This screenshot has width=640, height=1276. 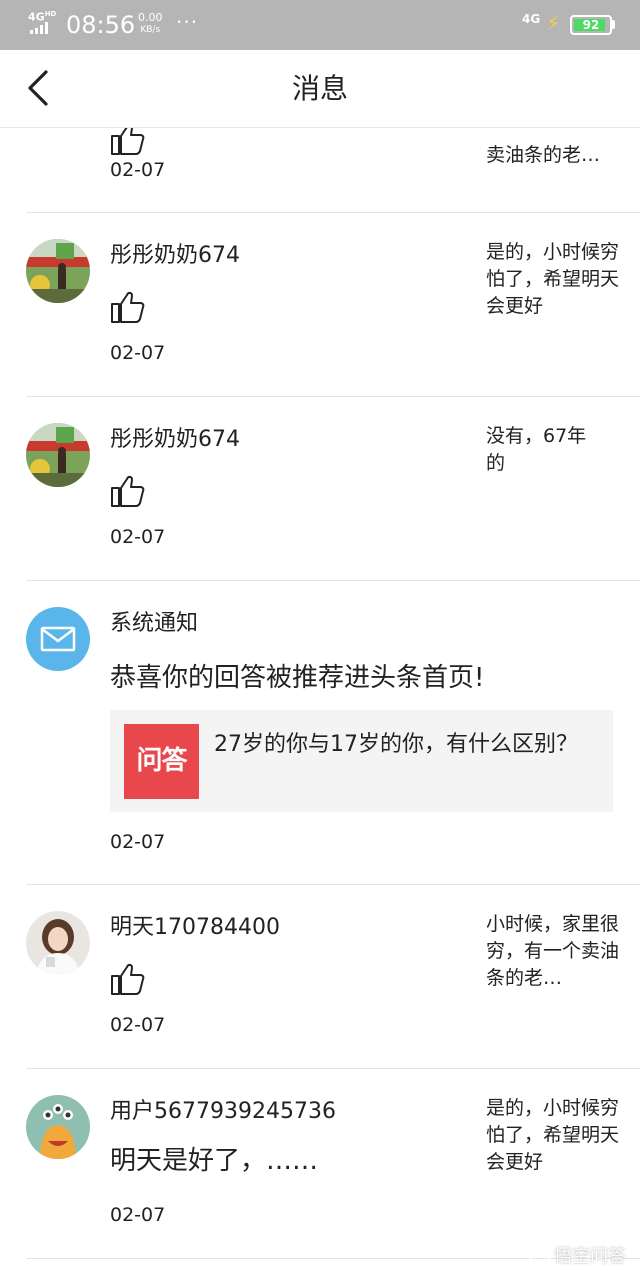 What do you see at coordinates (613, 24) in the screenshot?
I see `battery-tip` at bounding box center [613, 24].